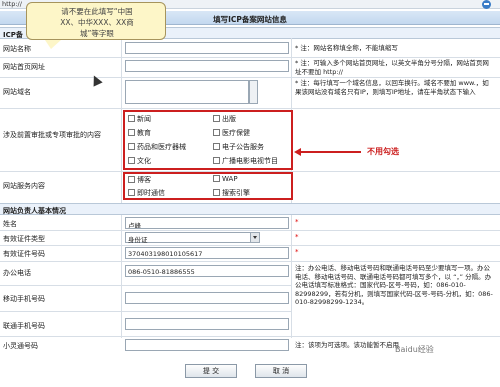  What do you see at coordinates (13, 35) in the screenshot?
I see `section-icp-label: ICP备` at bounding box center [13, 35].